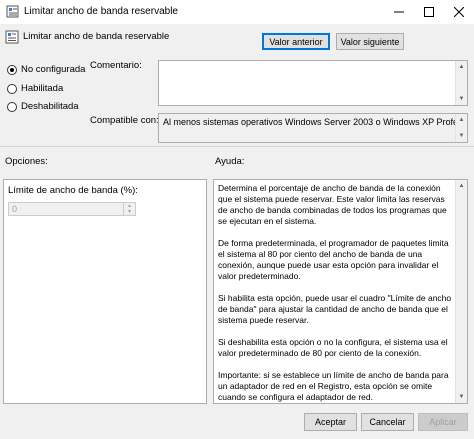 The width and height of the screenshot is (474, 439). What do you see at coordinates (461, 83) in the screenshot?
I see `comment-scrollbar: ▲ ▼` at bounding box center [461, 83].